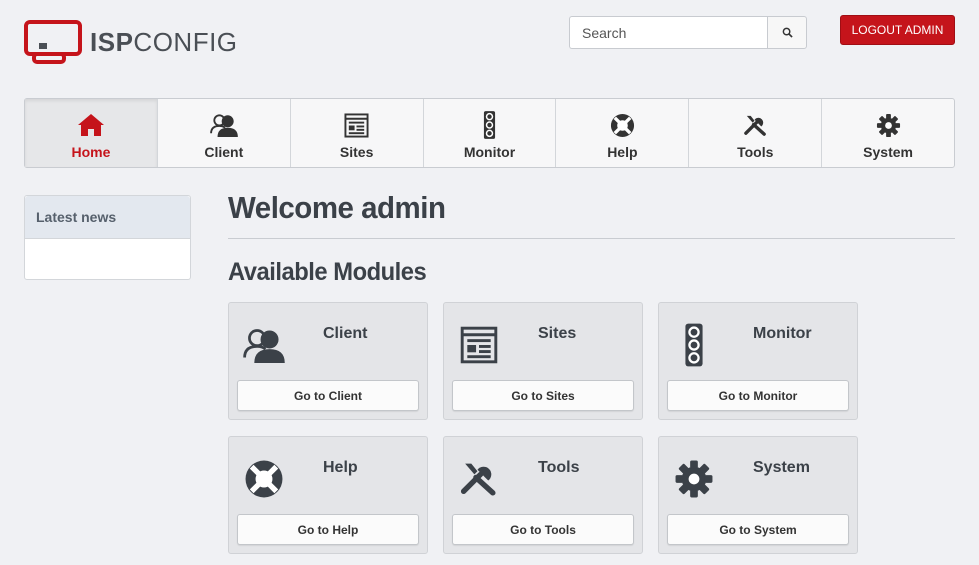  Describe the element at coordinates (107, 217) in the screenshot. I see `sidebar-item-latest-news: Latest news` at that location.